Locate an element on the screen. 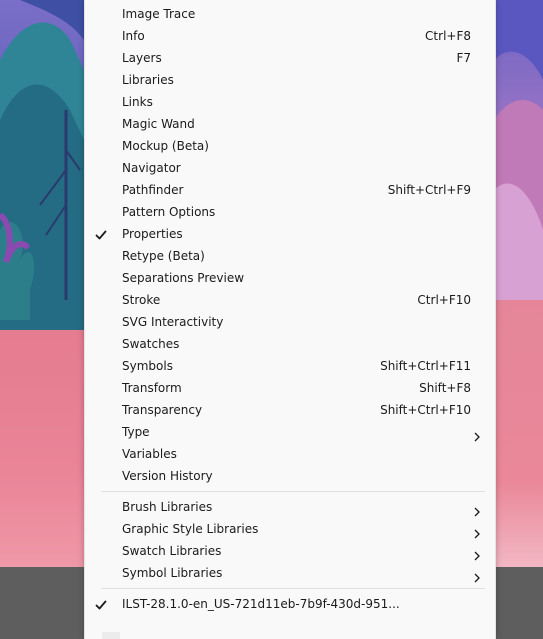  menu-item-label: Mockup (Beta) is located at coordinates (165, 146).